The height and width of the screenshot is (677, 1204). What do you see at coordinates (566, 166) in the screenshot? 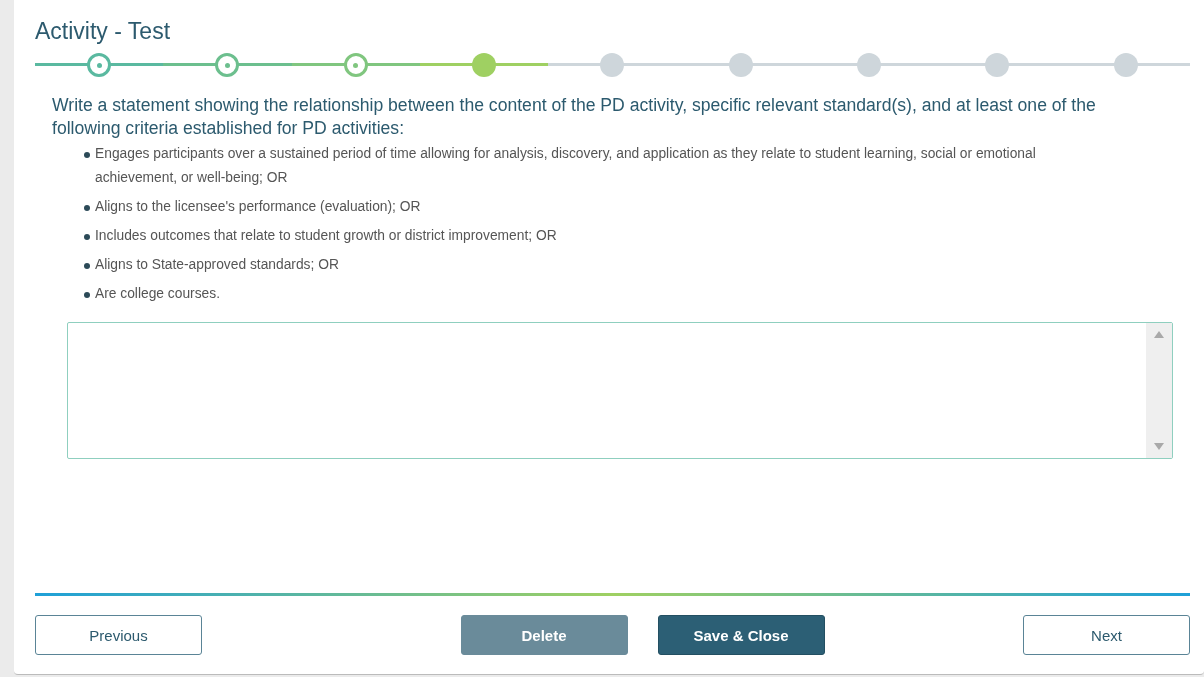
I see `criteria-item: Engages participants over a sustained period of time allowing for analysis, discovery, and application as they relate to student learning, social or emotional achievement, or well-being; OR` at bounding box center [566, 166].